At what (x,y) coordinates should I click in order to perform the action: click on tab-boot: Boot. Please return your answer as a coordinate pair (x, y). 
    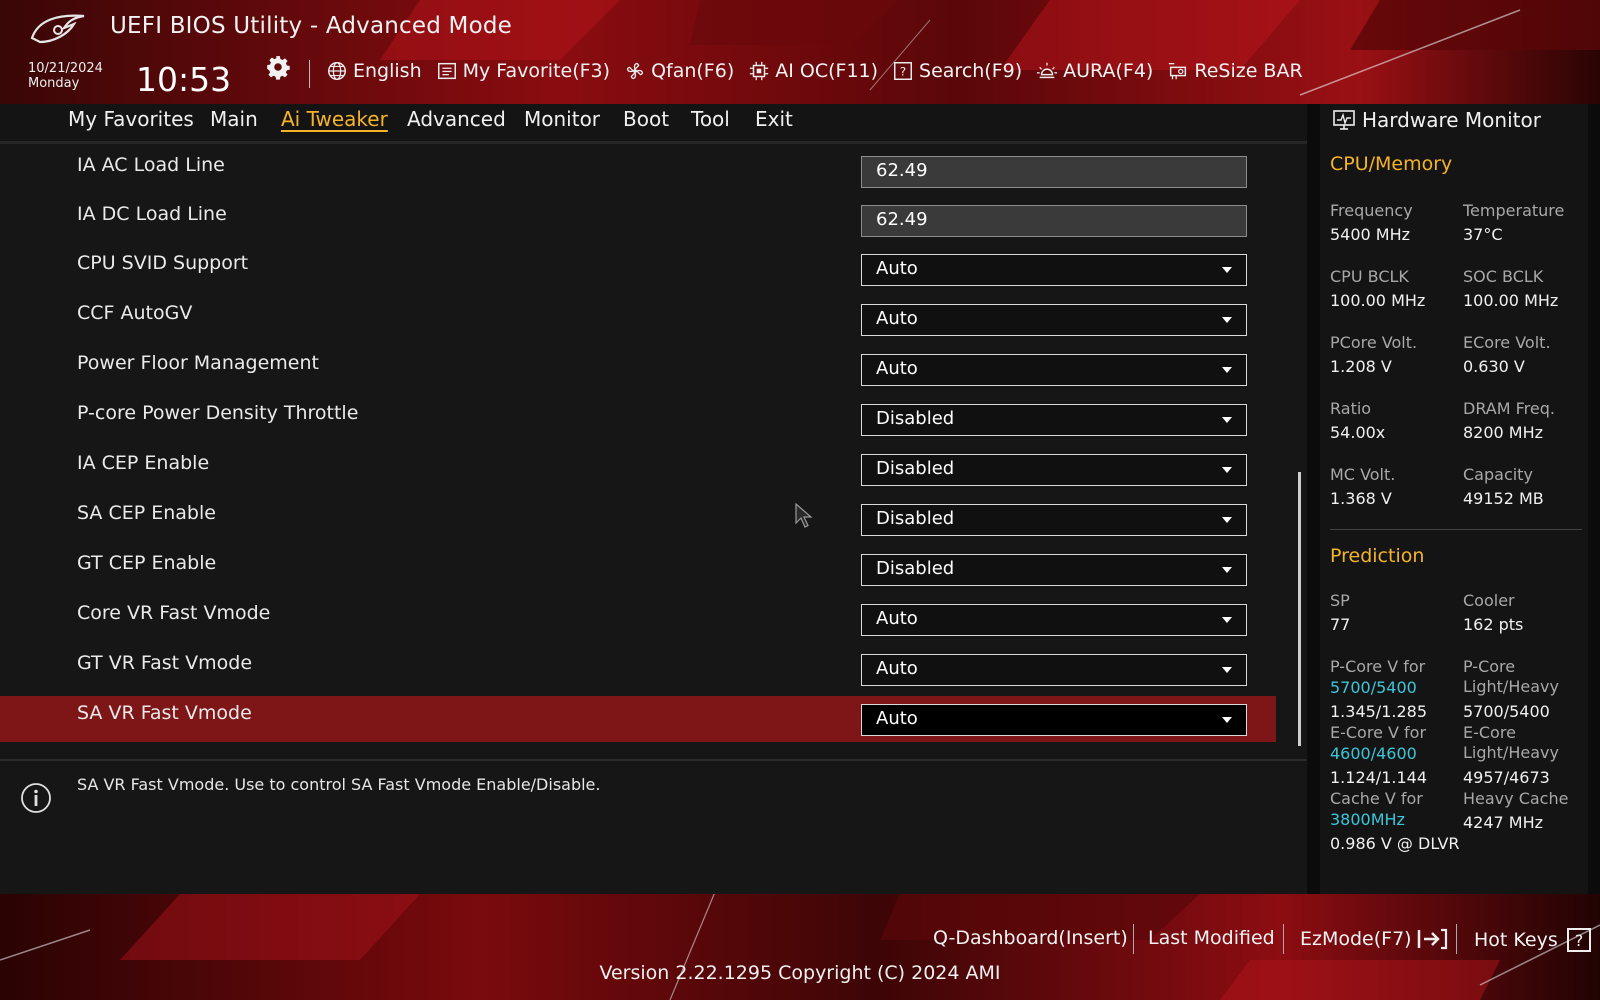
    Looking at the image, I should click on (646, 119).